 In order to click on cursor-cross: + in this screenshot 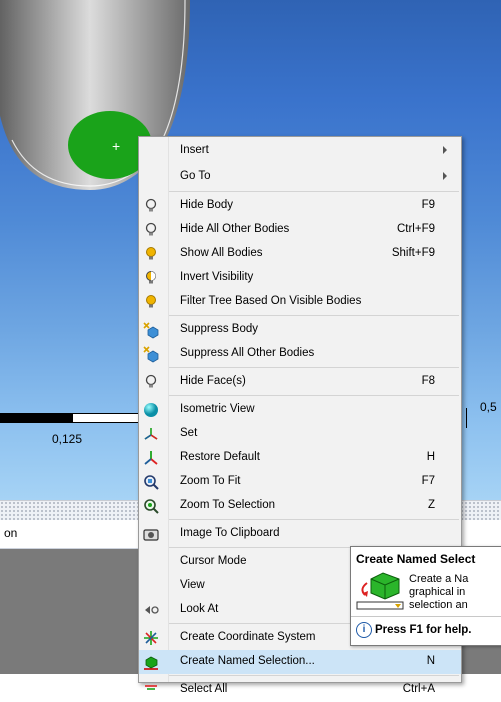, I will do `click(116, 146)`.